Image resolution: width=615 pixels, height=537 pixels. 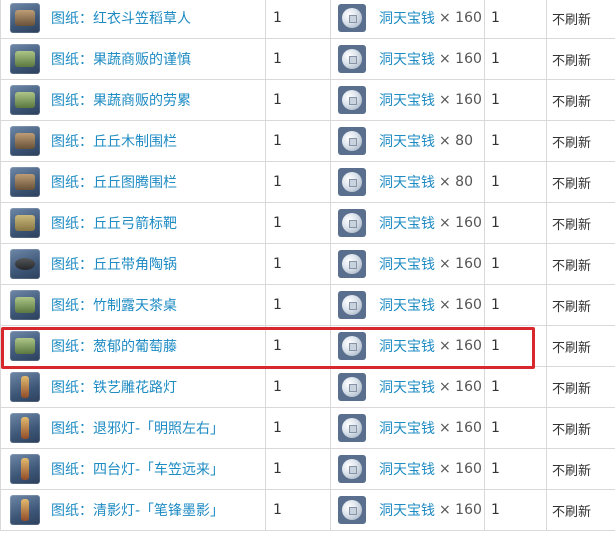 What do you see at coordinates (114, 141) in the screenshot?
I see `item-name-link: 图纸：丘丘木制围栏` at bounding box center [114, 141].